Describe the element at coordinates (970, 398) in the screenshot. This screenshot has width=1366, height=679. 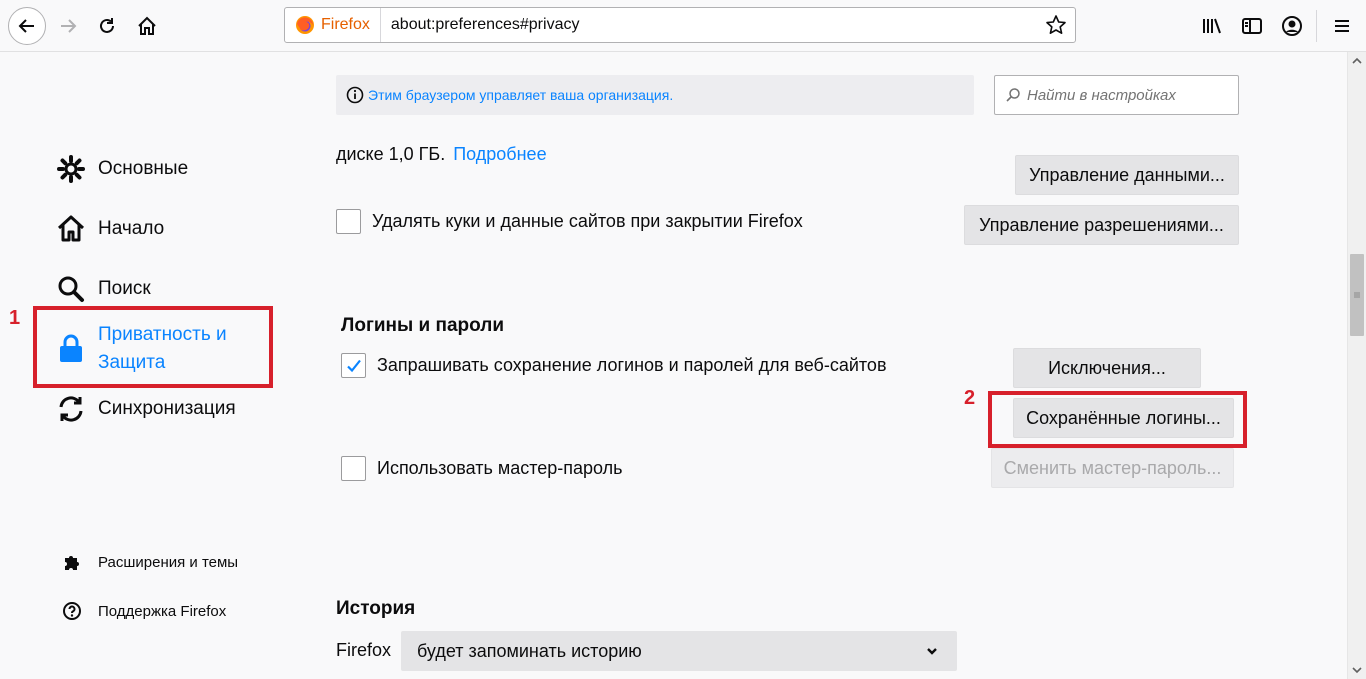
I see `annotation-marker-2: 2` at that location.